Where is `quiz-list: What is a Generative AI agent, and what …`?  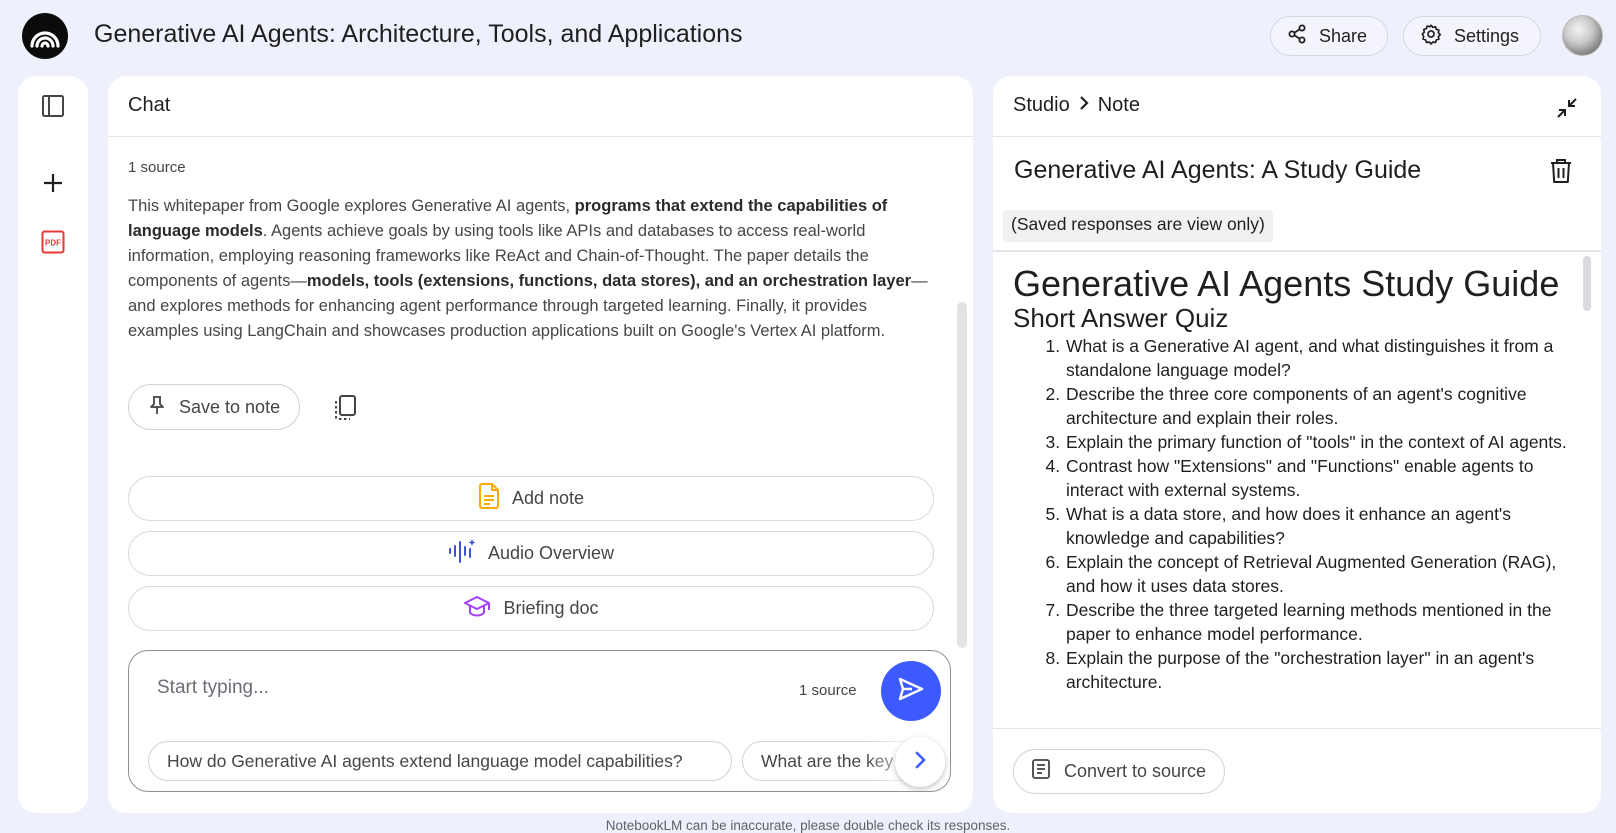 quiz-list: What is a Generative AI agent, and what … is located at coordinates (1293, 514).